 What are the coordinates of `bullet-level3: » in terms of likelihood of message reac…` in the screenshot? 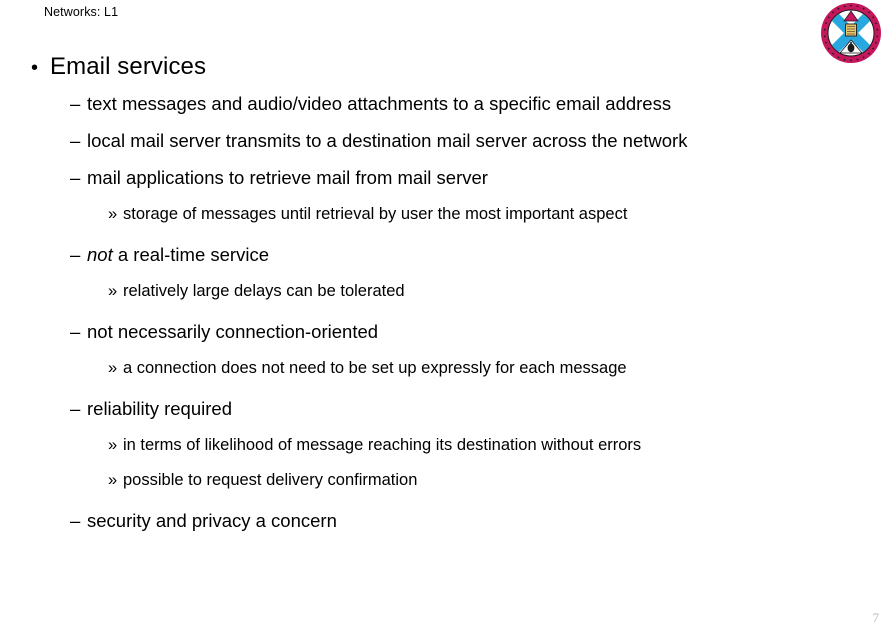 It's located at (445, 451).